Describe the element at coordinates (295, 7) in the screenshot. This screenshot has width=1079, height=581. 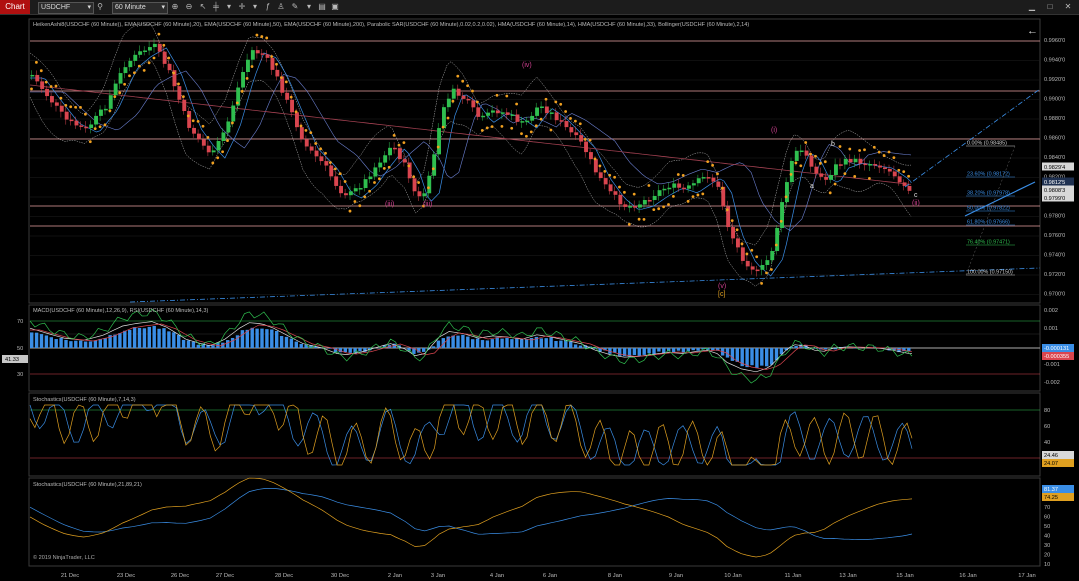
I see `drawing-tools-icon: ✎` at that location.